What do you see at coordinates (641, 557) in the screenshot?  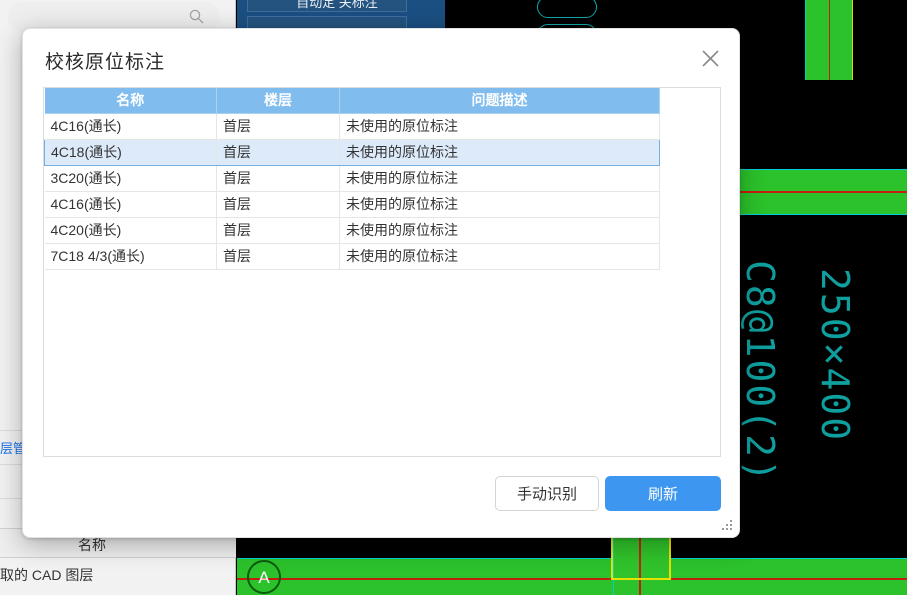 I see `cad-selection-box` at bounding box center [641, 557].